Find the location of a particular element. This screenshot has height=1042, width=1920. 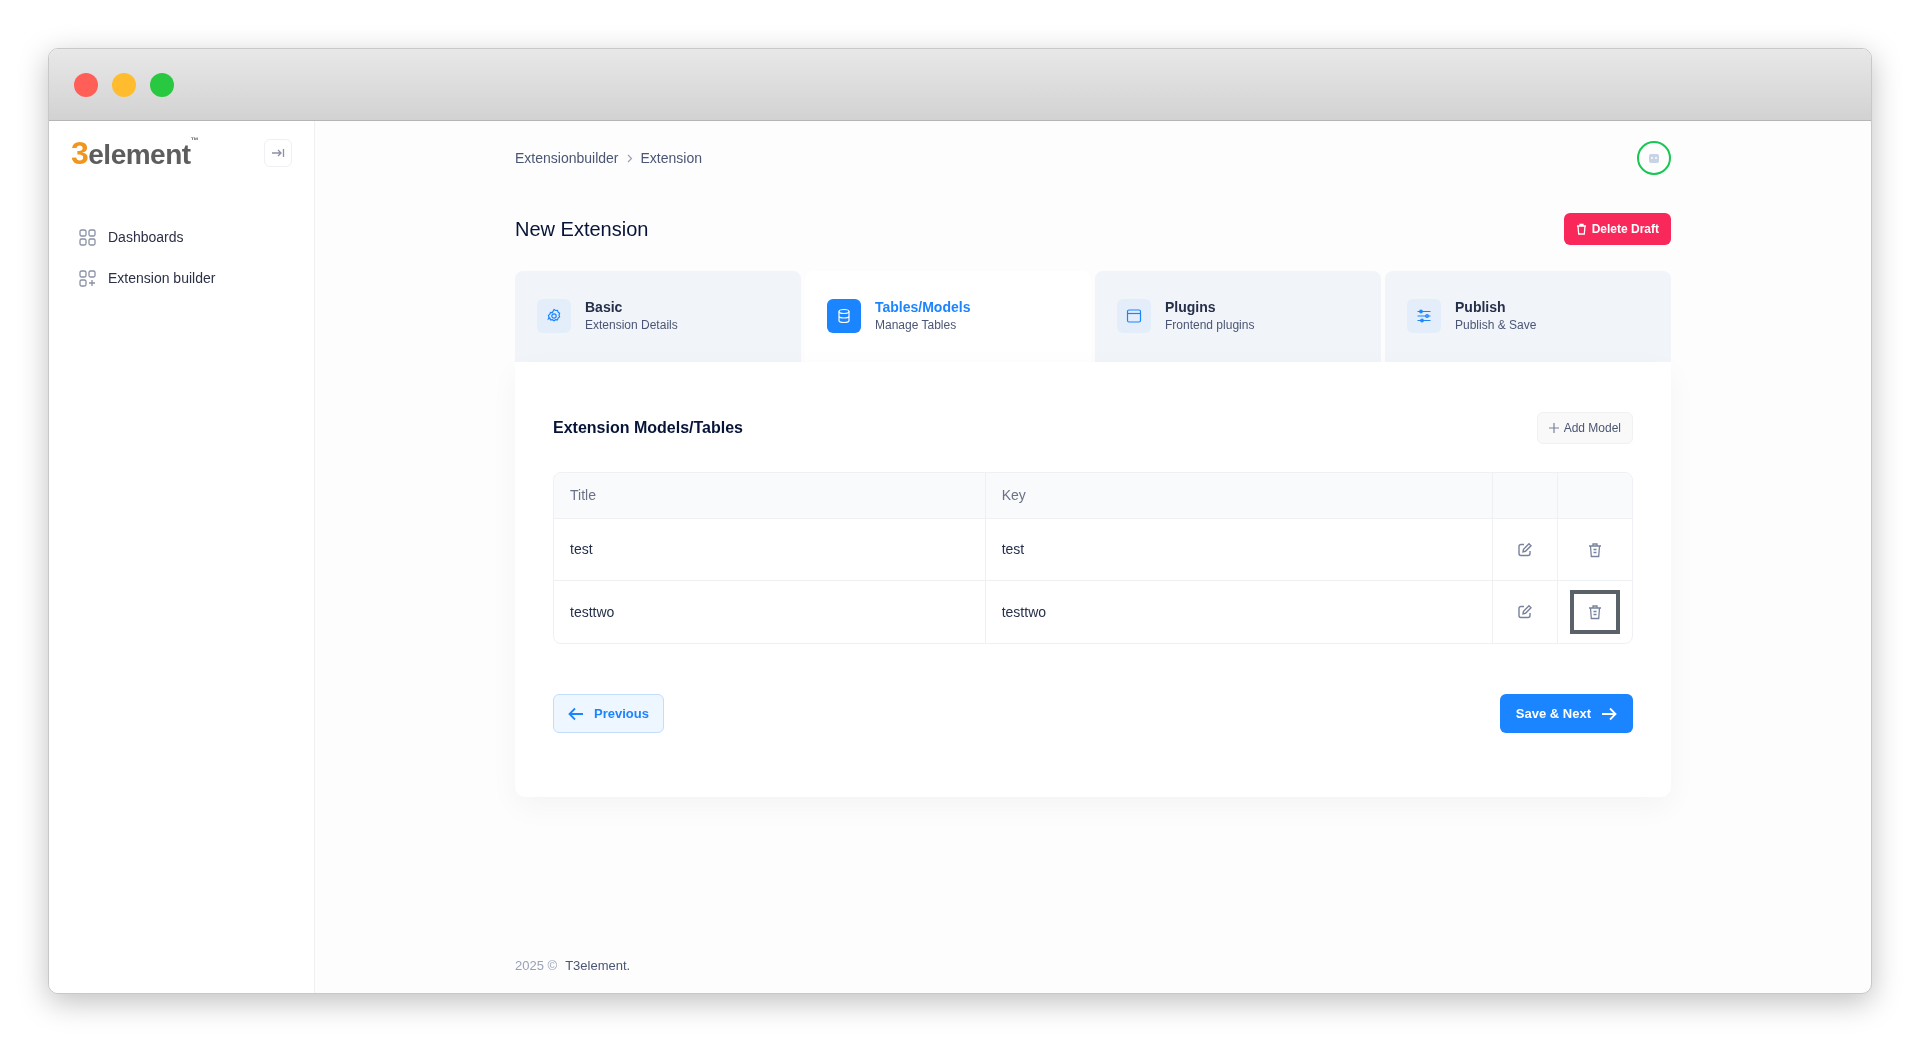

breadcrumb-link: Extensionbuilder is located at coordinates (567, 158).